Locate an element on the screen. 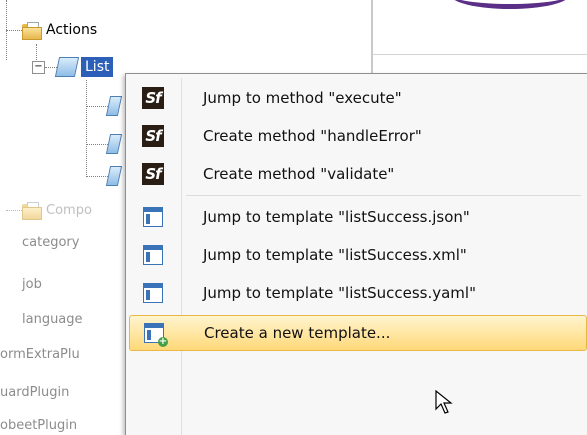  tree-item-list: − List is located at coordinates (73, 67).